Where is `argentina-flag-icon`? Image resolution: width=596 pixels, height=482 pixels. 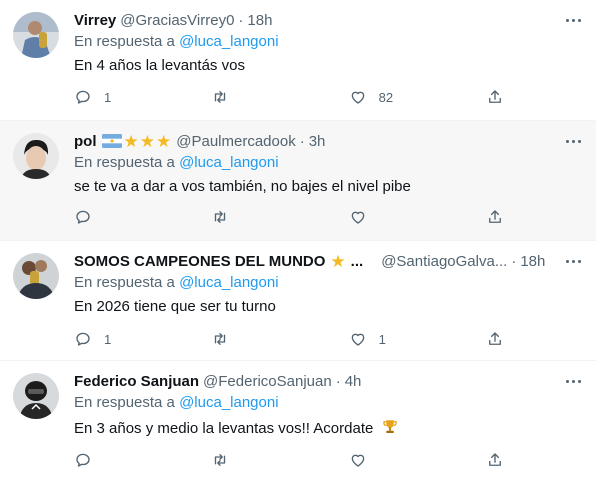 argentina-flag-icon is located at coordinates (111, 141).